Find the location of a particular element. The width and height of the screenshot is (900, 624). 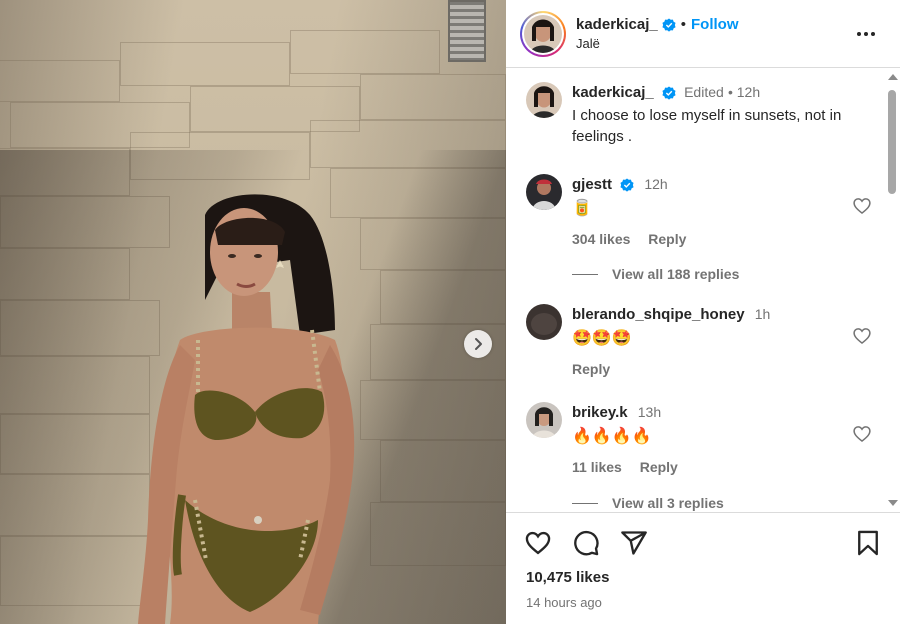

author-avatar-ring is located at coordinates (543, 33).